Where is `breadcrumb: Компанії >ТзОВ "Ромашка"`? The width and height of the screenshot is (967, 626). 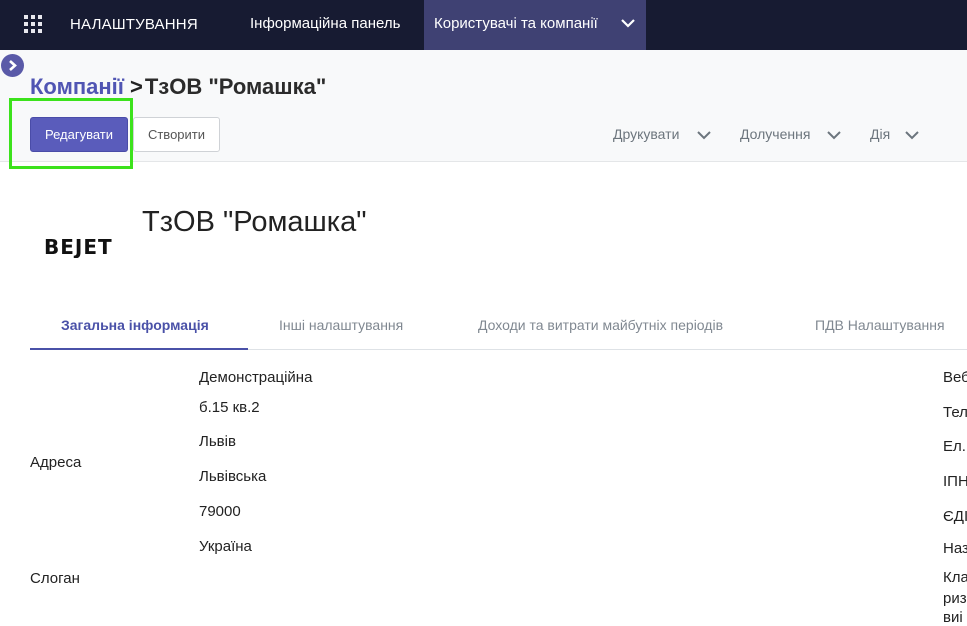 breadcrumb: Компанії >ТзОВ "Ромашка" is located at coordinates (178, 87).